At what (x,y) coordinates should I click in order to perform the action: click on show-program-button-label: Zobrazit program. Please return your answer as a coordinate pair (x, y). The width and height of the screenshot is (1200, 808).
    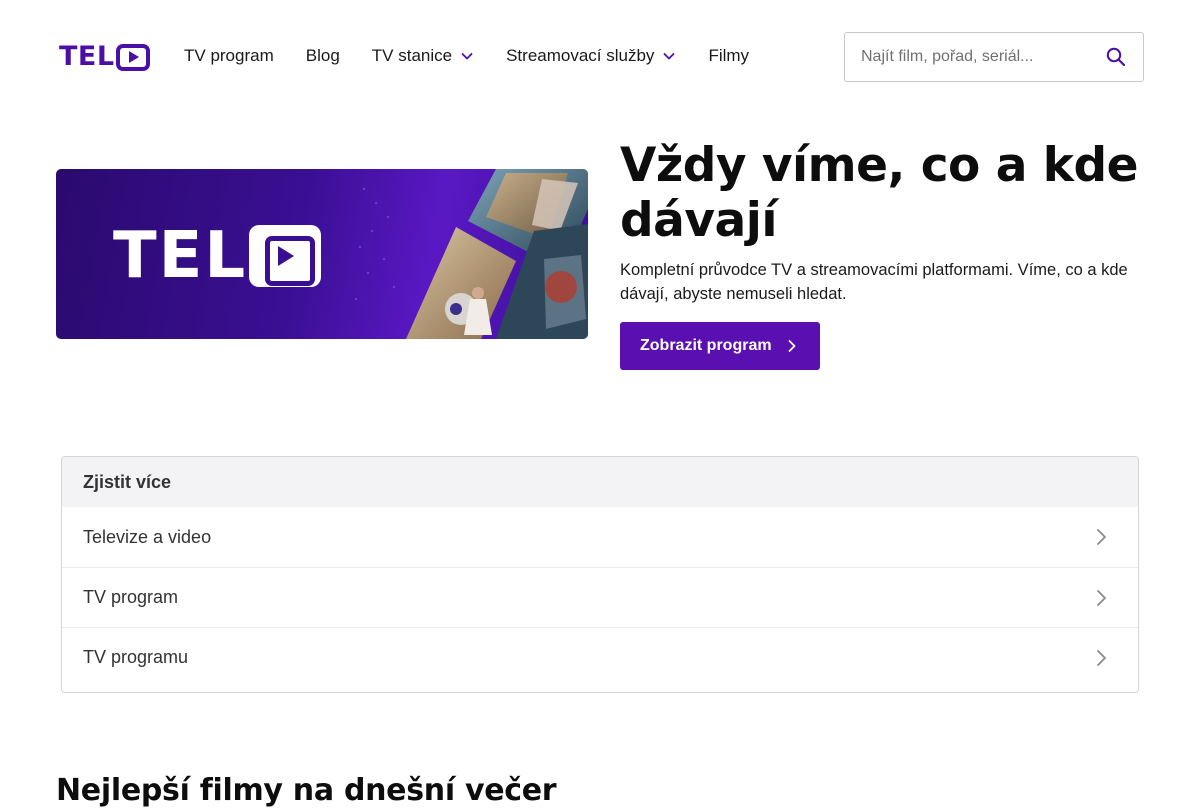
    Looking at the image, I should click on (706, 345).